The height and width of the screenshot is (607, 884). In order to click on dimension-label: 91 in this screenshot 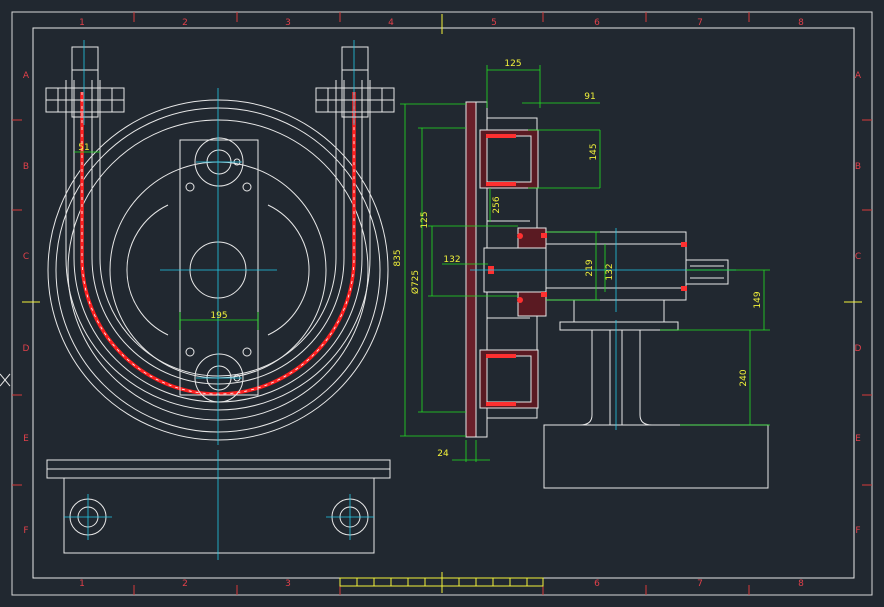, I will do `click(589, 97)`.